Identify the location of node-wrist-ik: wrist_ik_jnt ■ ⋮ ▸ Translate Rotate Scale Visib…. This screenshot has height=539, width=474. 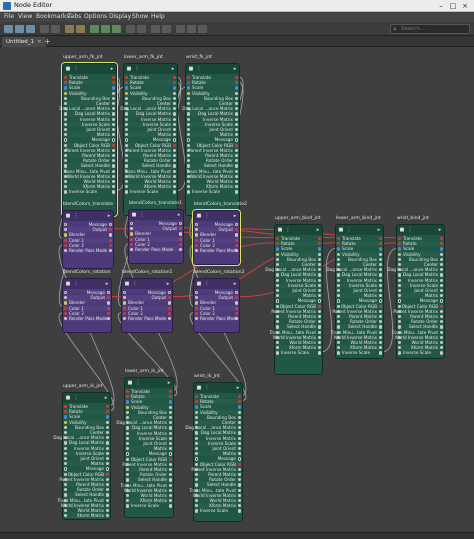
(214, 448).